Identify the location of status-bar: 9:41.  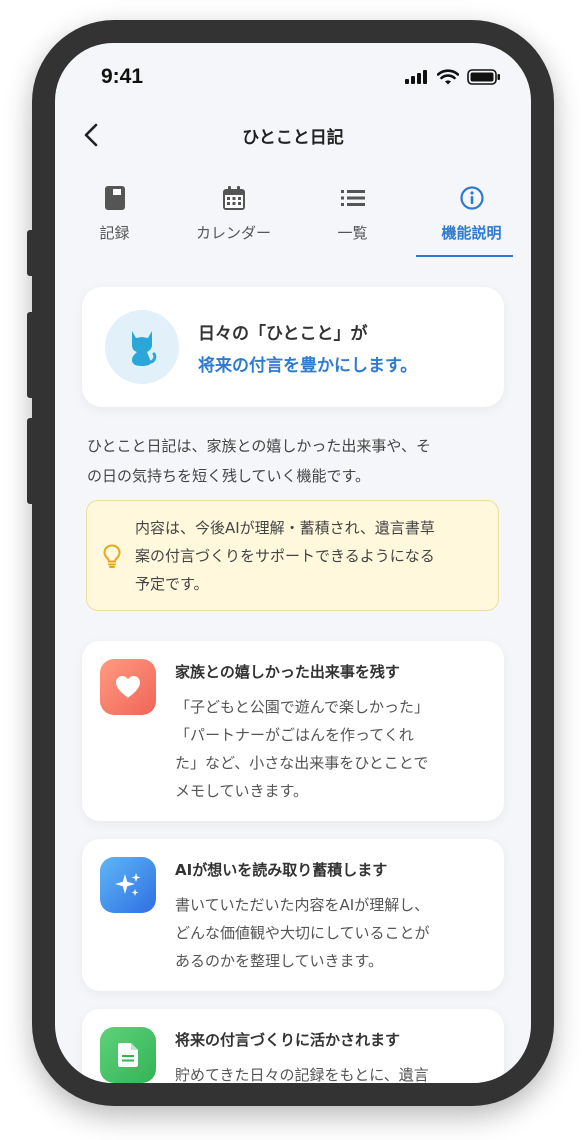
(293, 78).